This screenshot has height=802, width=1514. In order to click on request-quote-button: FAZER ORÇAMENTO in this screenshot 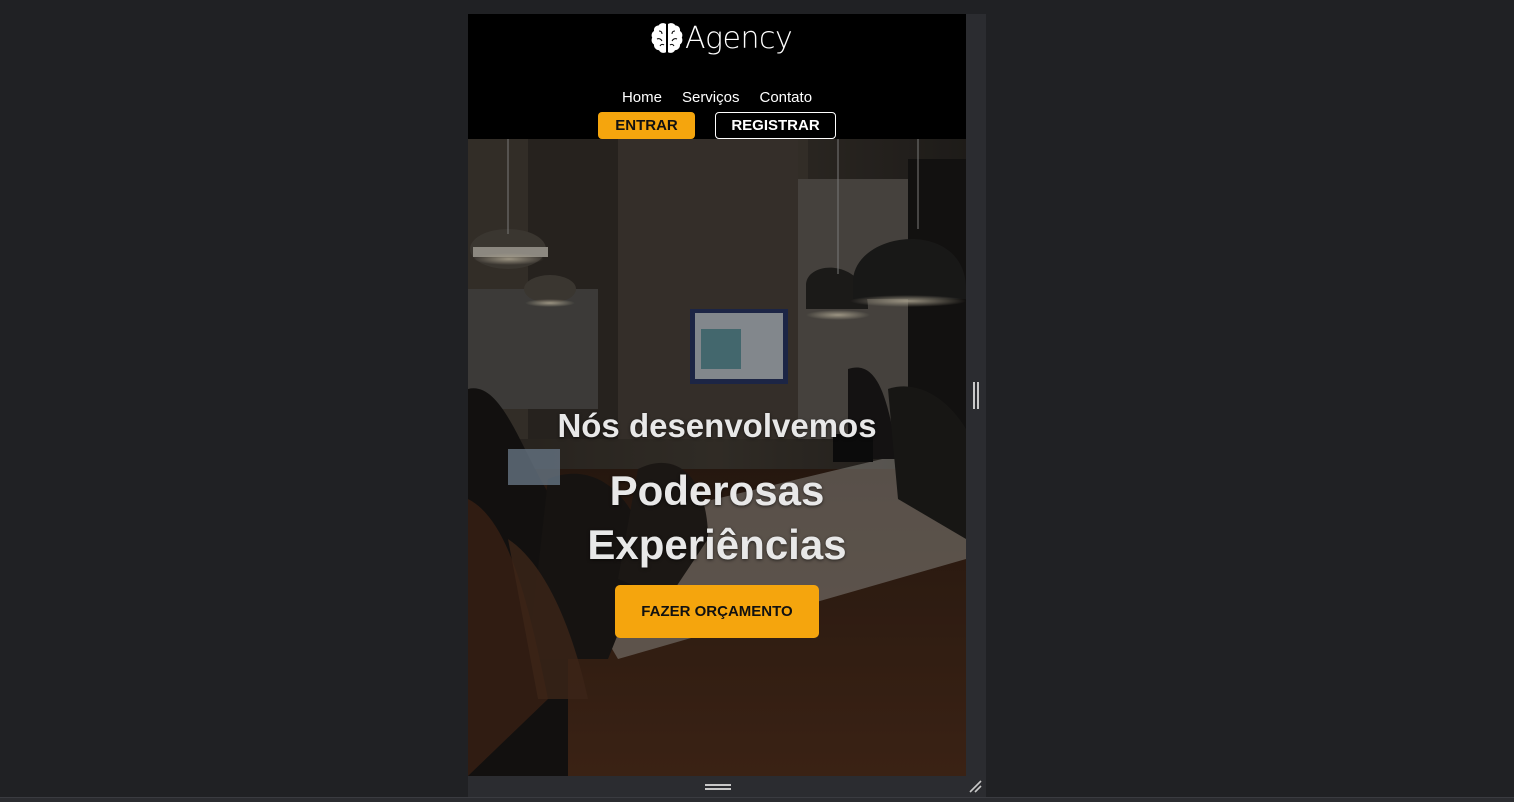, I will do `click(717, 611)`.